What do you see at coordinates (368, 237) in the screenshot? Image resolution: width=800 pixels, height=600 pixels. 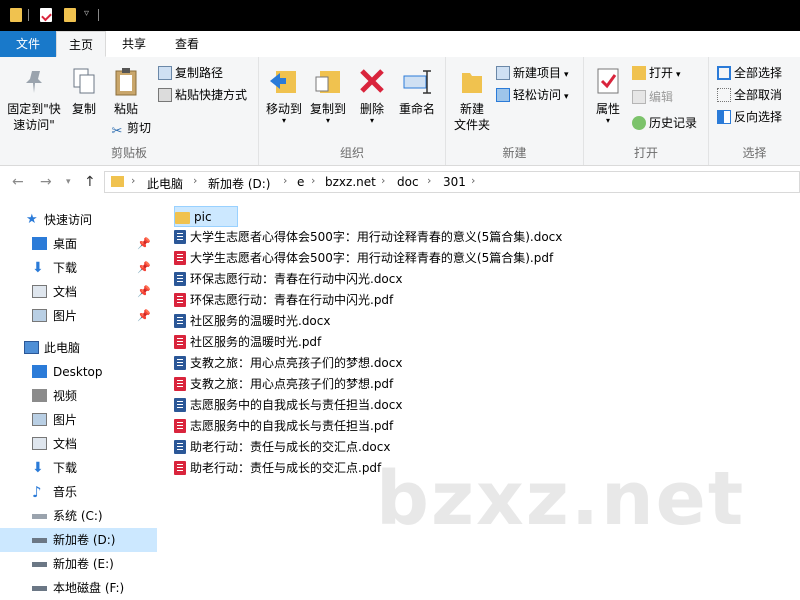 I see `list-item: 大学生志愿者心得体会500字：用行动诠释青春的意义(5篇合集).docx` at bounding box center [368, 237].